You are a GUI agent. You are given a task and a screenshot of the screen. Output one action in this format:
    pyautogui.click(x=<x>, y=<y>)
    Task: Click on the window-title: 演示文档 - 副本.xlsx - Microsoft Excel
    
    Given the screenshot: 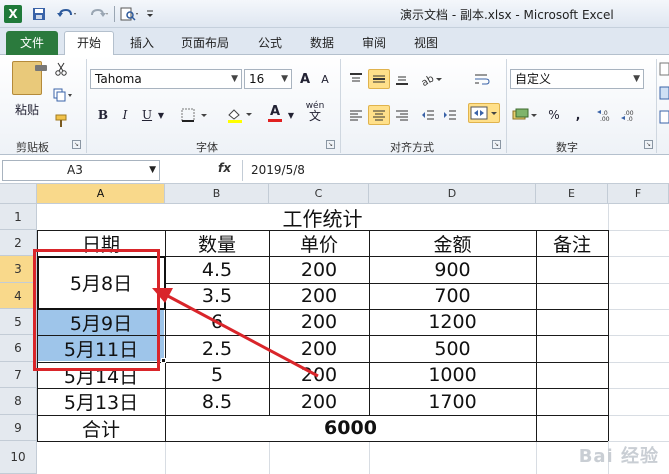 What is the action you would take?
    pyautogui.click(x=507, y=15)
    